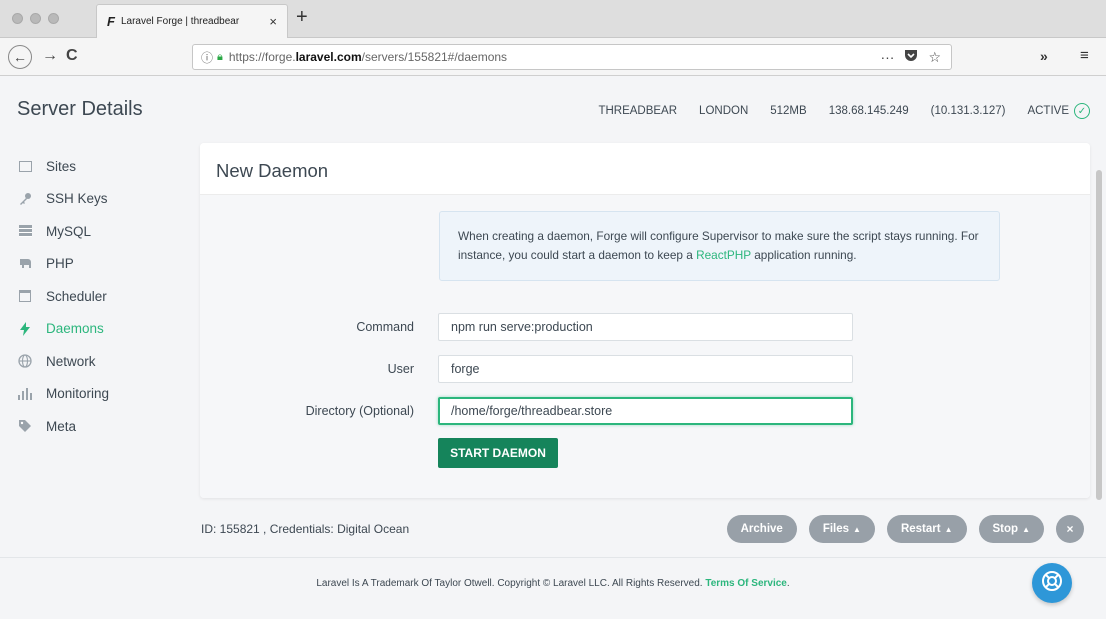  I want to click on server-meta: ID: 155821 , Credentials: Digital Ocean, so click(305, 529).